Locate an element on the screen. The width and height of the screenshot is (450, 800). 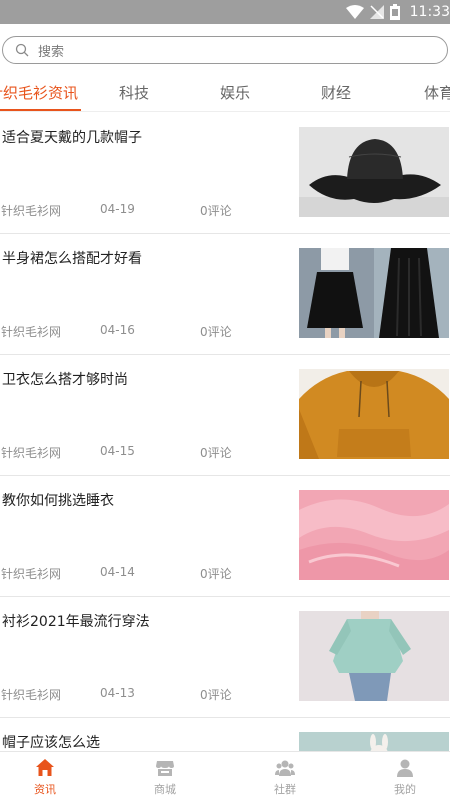
news-title: 教你如何挑选睡衣 is located at coordinates (58, 500).